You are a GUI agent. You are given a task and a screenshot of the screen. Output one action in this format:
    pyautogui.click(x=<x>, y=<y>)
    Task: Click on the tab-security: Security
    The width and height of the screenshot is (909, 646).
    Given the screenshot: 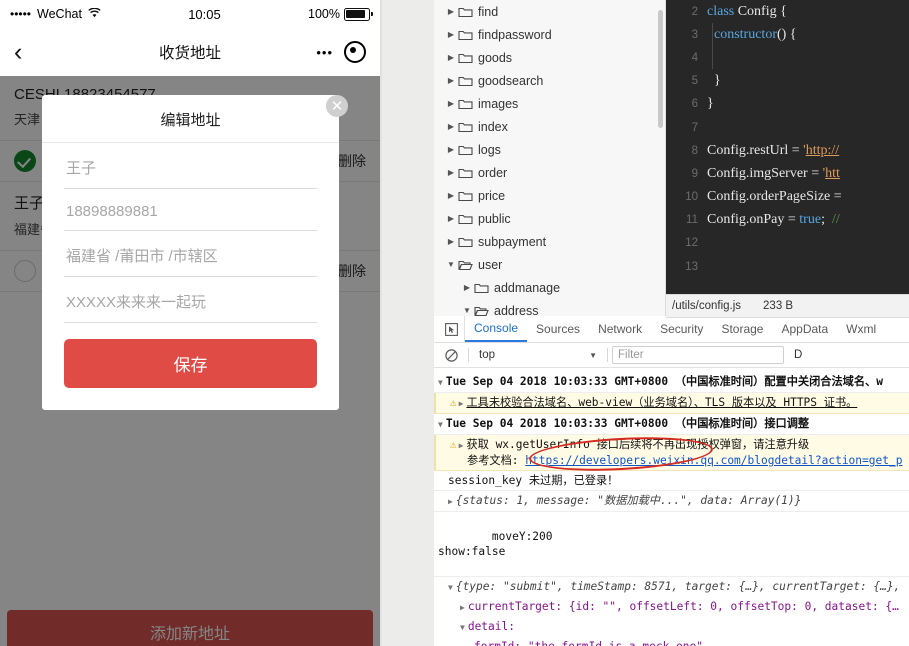 What is the action you would take?
    pyautogui.click(x=681, y=329)
    